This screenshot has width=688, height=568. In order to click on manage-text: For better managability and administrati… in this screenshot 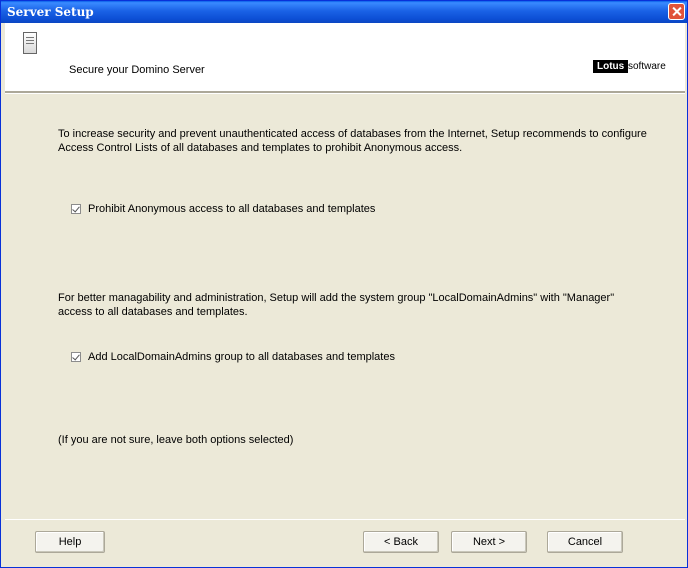, I will do `click(336, 305)`.